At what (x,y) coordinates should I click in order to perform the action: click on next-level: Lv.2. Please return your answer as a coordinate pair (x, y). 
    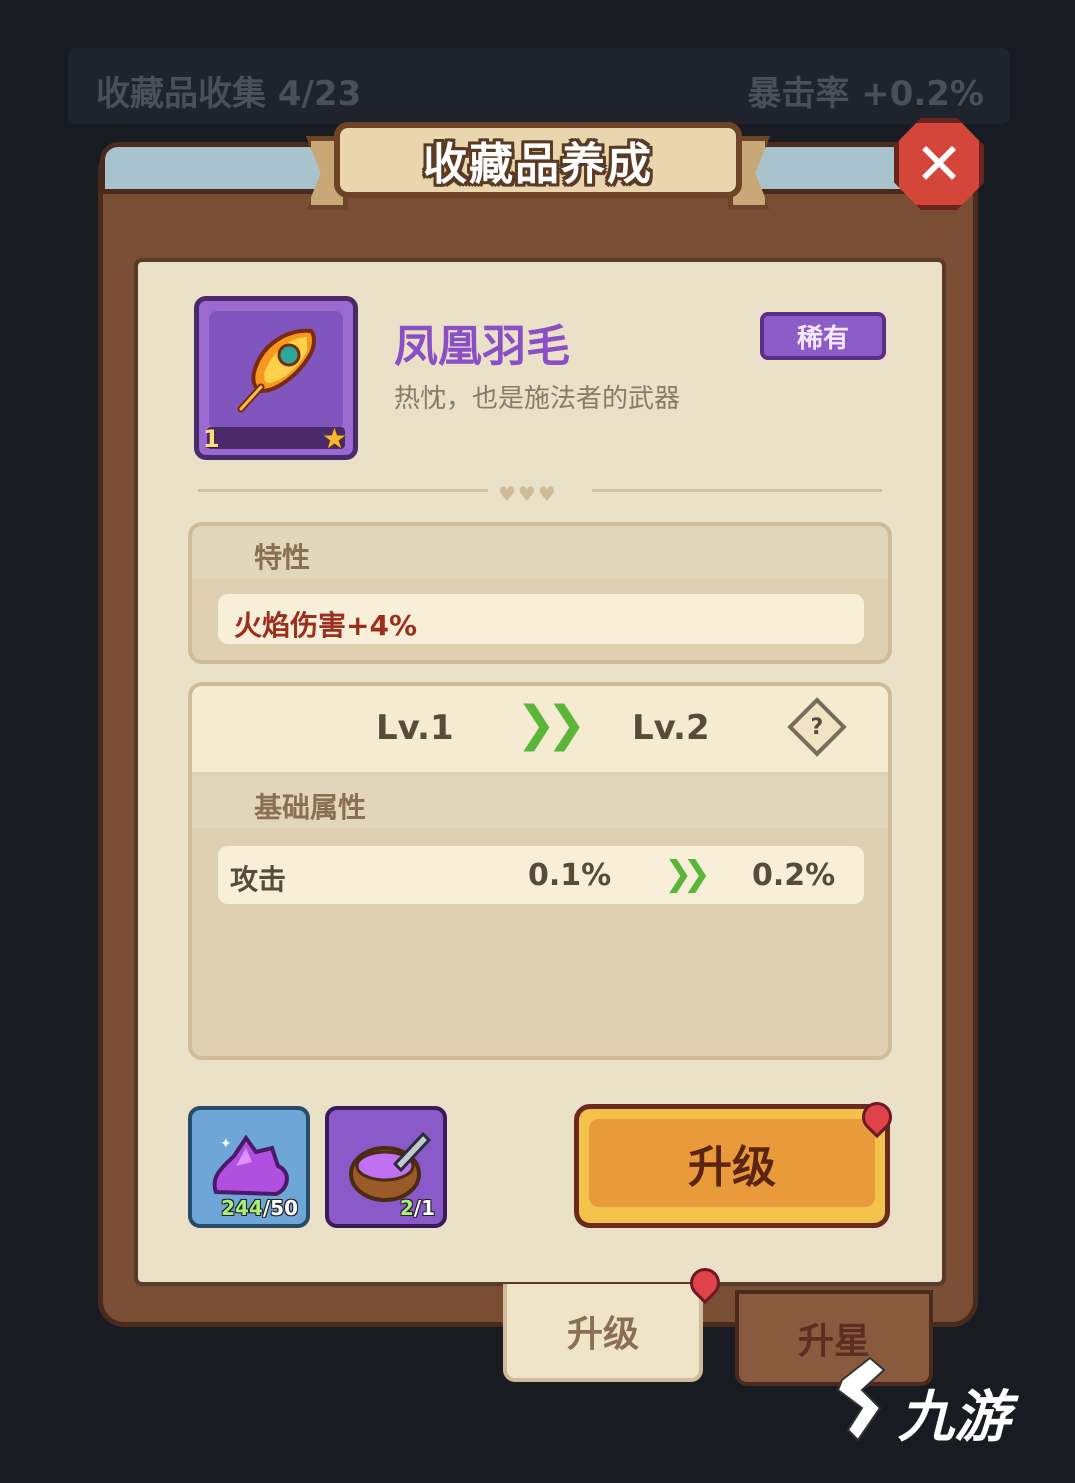
    Looking at the image, I should click on (671, 728).